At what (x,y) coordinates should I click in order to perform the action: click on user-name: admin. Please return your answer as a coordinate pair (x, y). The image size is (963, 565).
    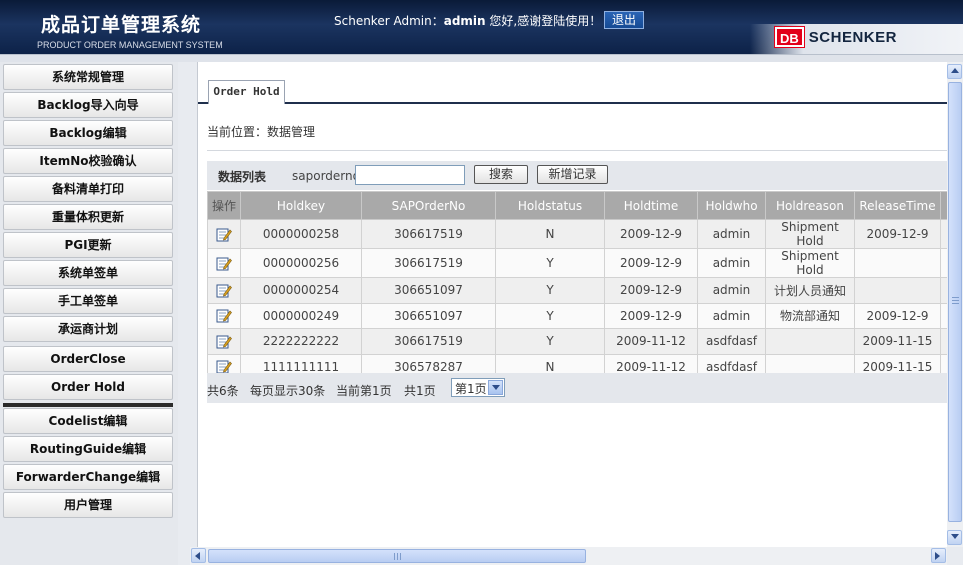
    Looking at the image, I should click on (464, 21).